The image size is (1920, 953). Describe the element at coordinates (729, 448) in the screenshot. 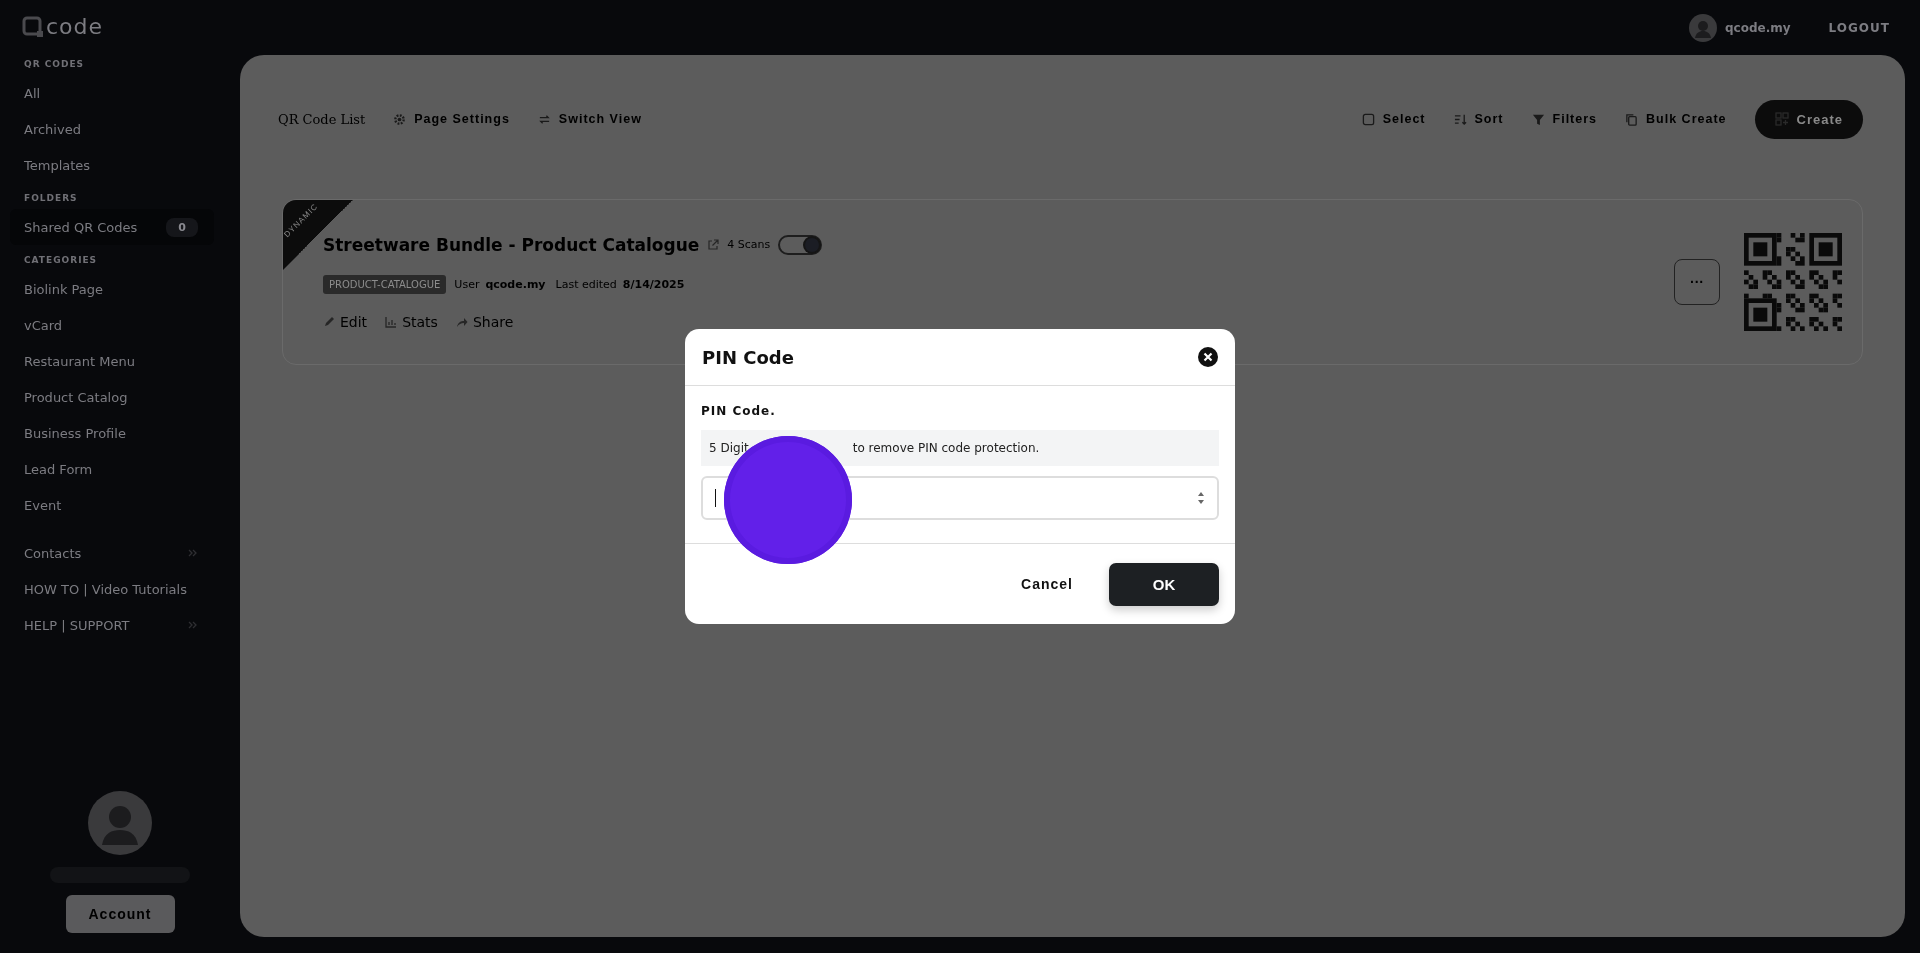

I see `help-text: 5 Digit` at that location.